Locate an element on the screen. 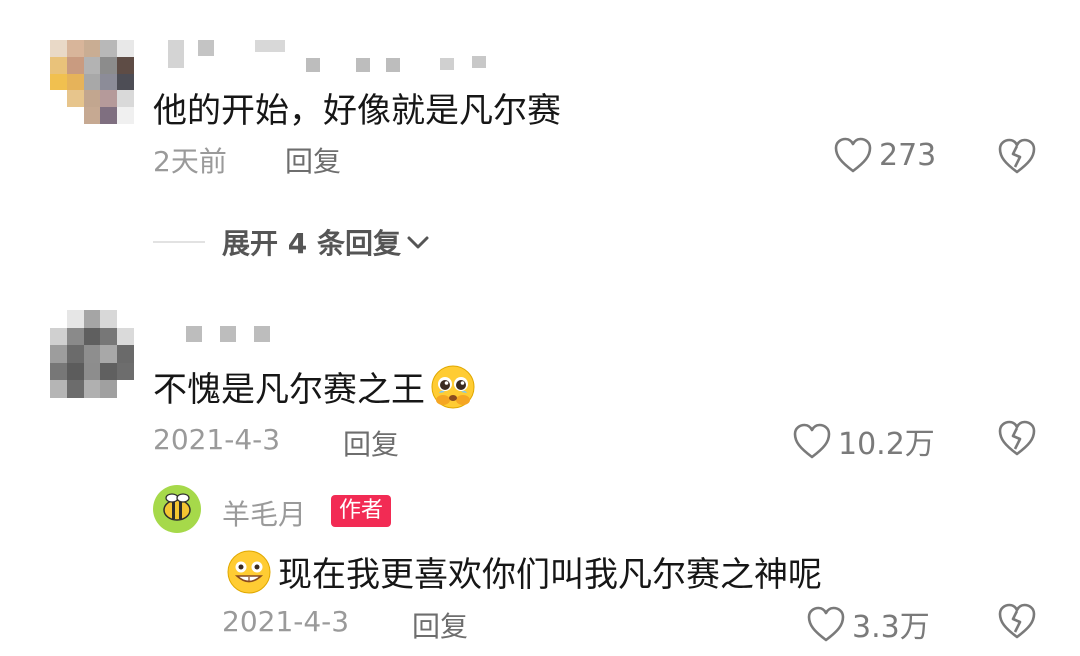 The image size is (1080, 656). comment-text: 不愧是凡尔赛之王 is located at coordinates (289, 390).